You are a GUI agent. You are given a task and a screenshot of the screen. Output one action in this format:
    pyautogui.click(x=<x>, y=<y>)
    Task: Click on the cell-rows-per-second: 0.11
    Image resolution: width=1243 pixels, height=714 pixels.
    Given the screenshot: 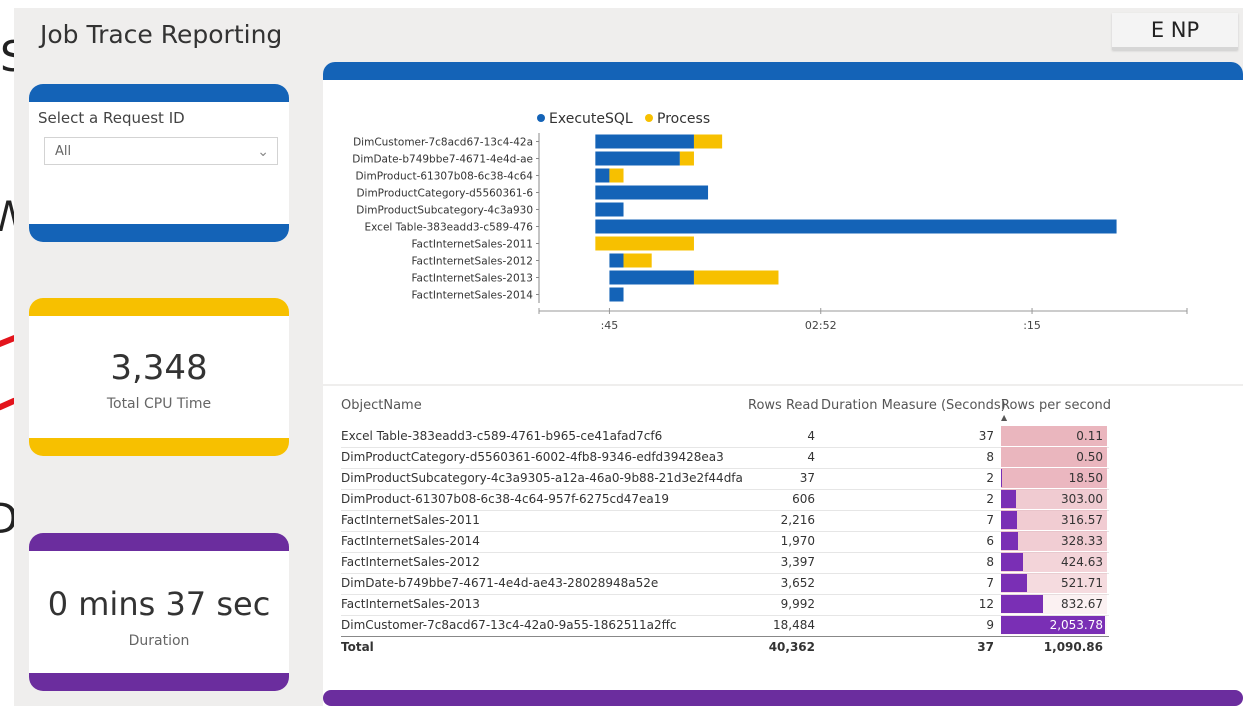 What is the action you would take?
    pyautogui.click(x=1054, y=436)
    